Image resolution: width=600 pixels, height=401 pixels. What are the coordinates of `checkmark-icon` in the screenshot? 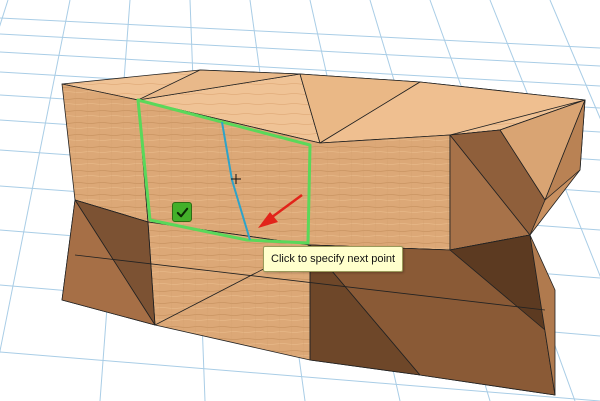 It's located at (182, 212).